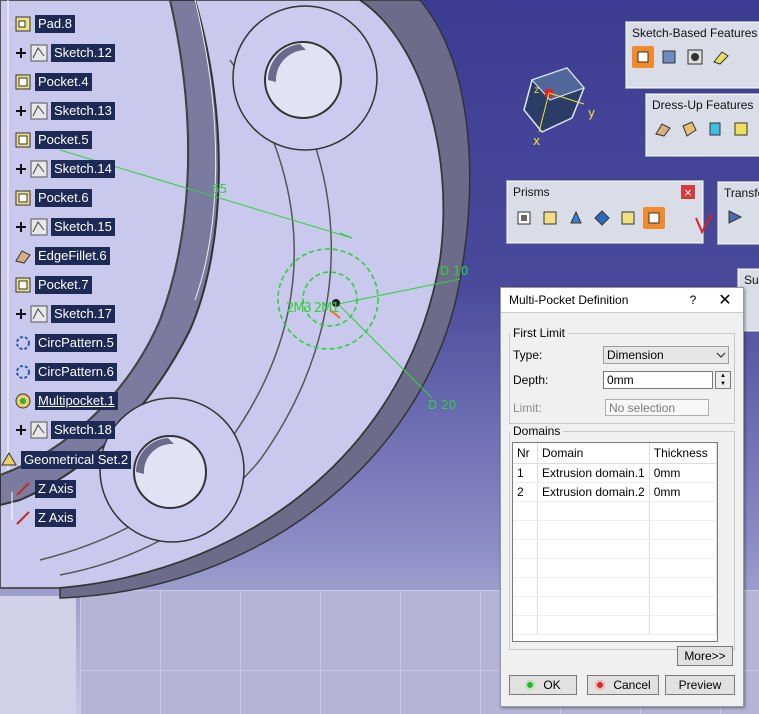 This screenshot has width=759, height=714. Describe the element at coordinates (44, 24) in the screenshot. I see `tree-node: Pad.8` at that location.